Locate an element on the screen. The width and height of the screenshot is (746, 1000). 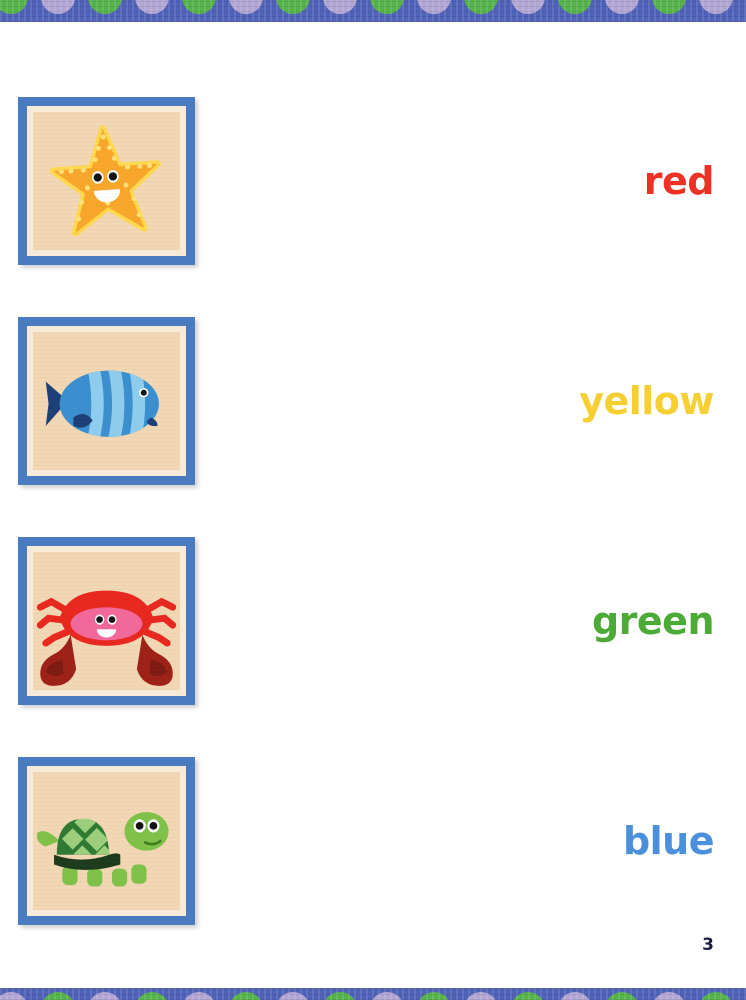
color-word-blue: blue is located at coordinates (668, 841).